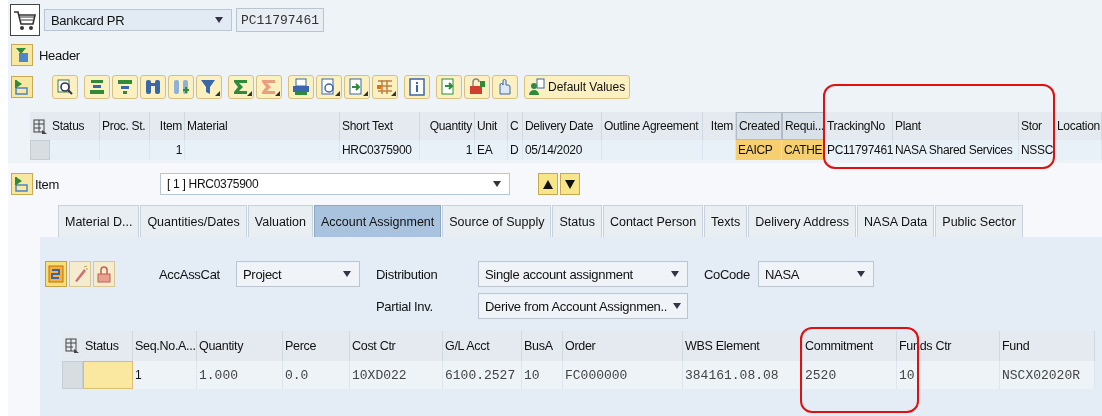 The width and height of the screenshot is (1102, 416). What do you see at coordinates (59, 55) in the screenshot?
I see `section-label: Header` at bounding box center [59, 55].